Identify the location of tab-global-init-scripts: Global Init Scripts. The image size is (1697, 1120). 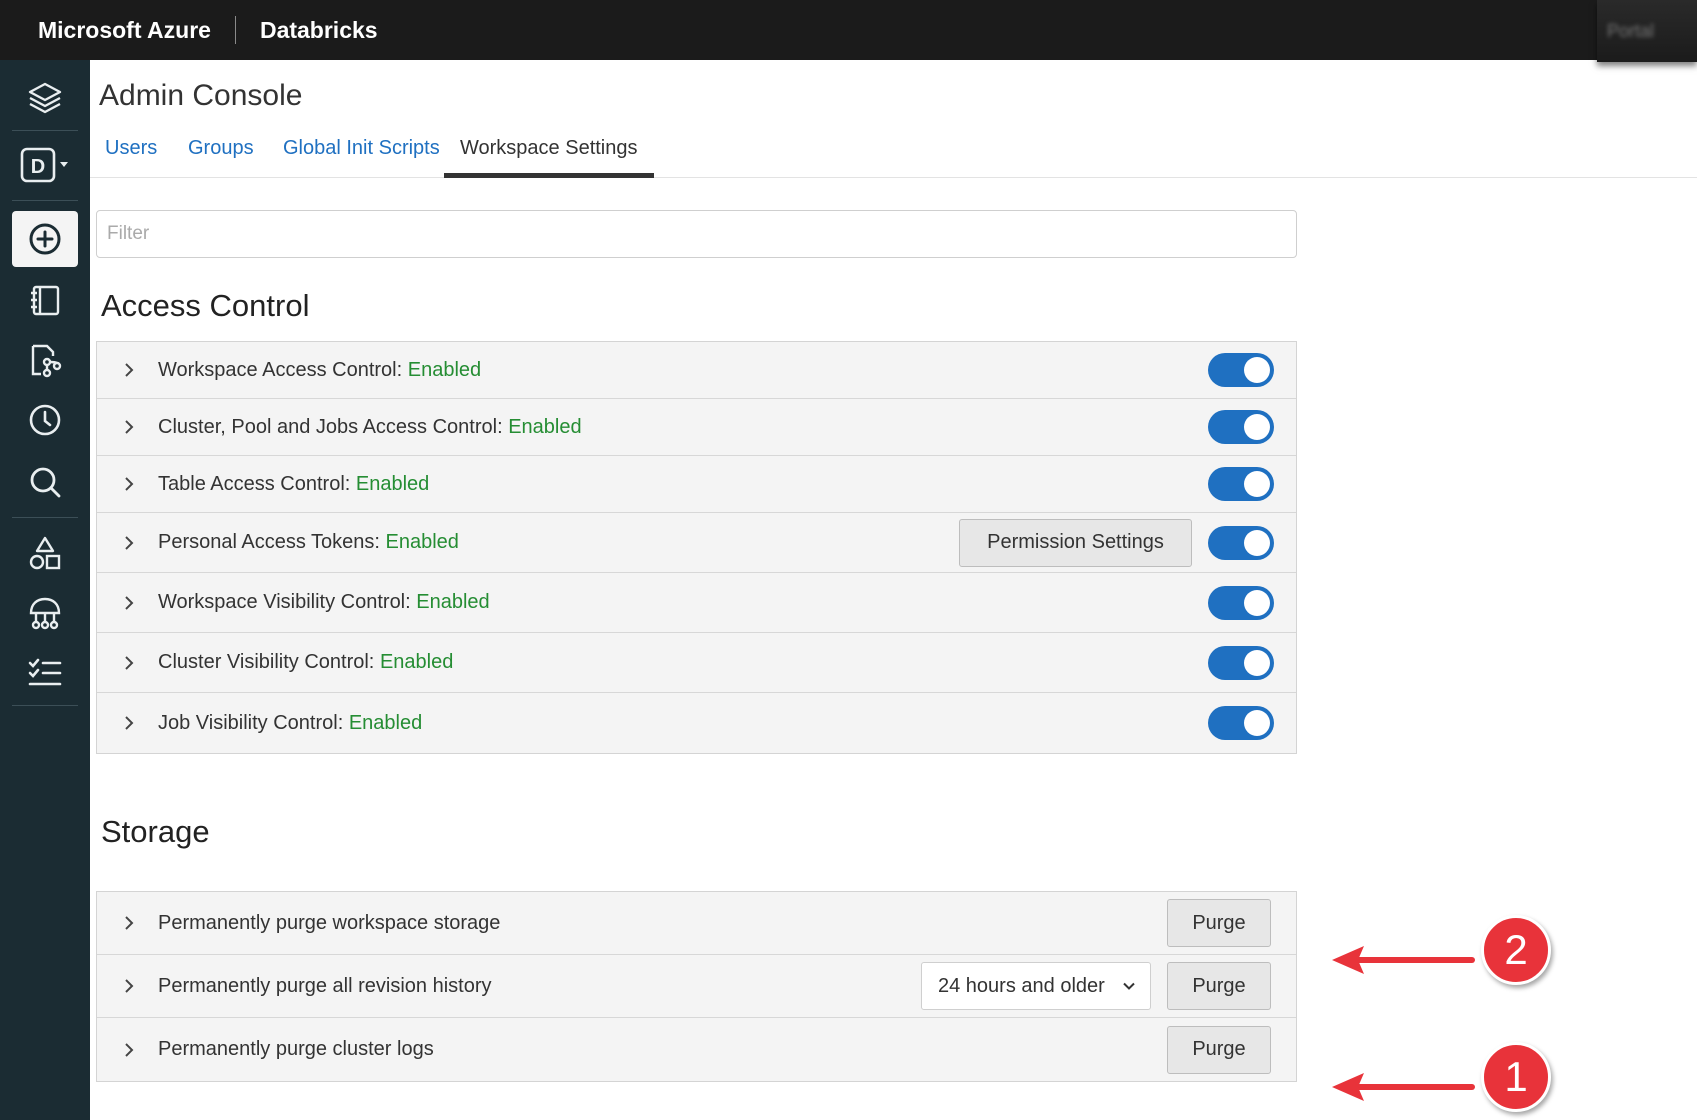
(361, 148).